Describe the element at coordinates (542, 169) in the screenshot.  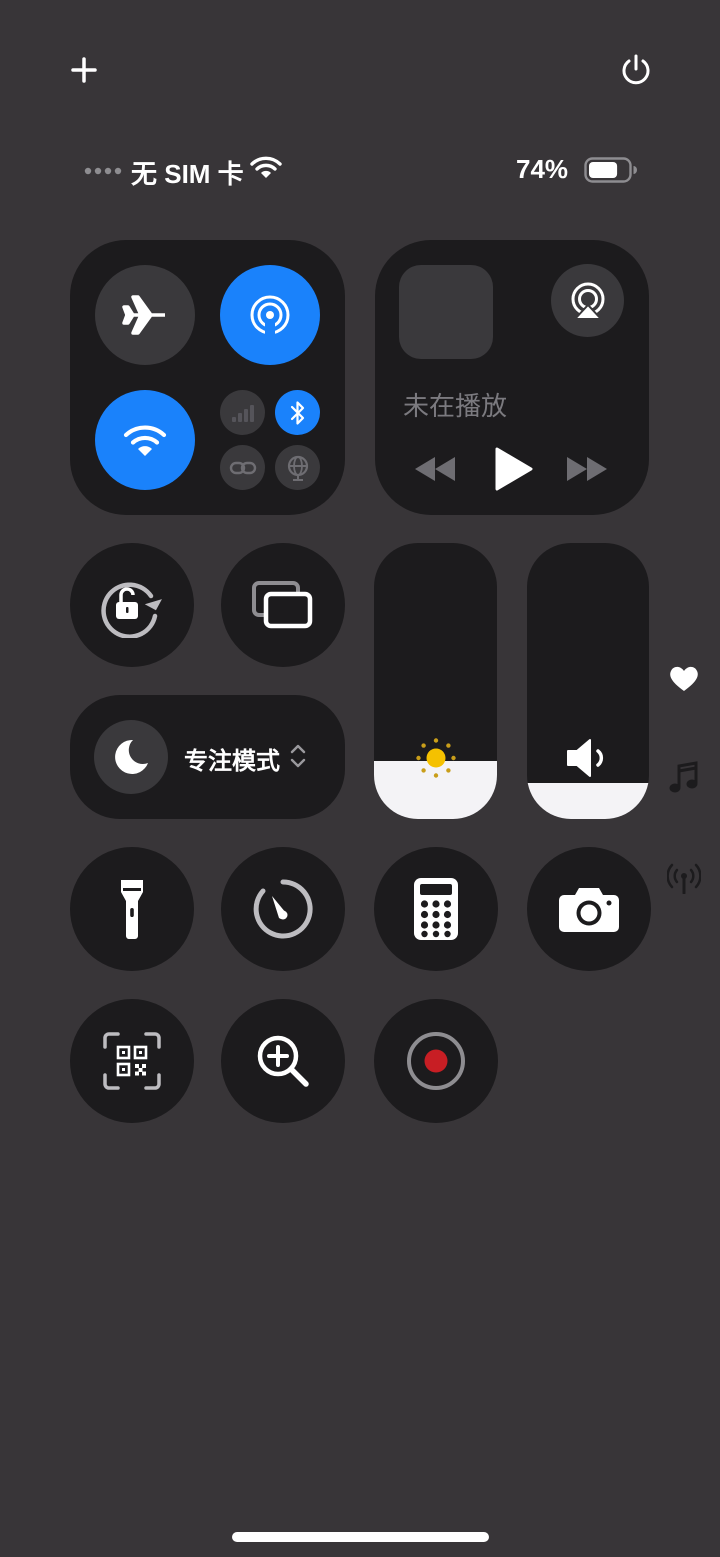
I see `battery-percent: 74%` at that location.